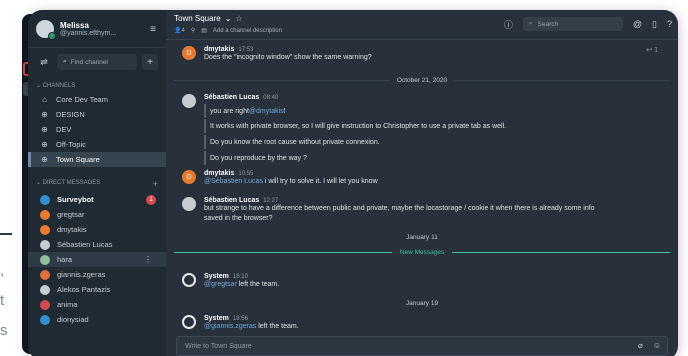  What do you see at coordinates (228, 18) in the screenshot?
I see `chevron-down-icon: ⌄` at bounding box center [228, 18].